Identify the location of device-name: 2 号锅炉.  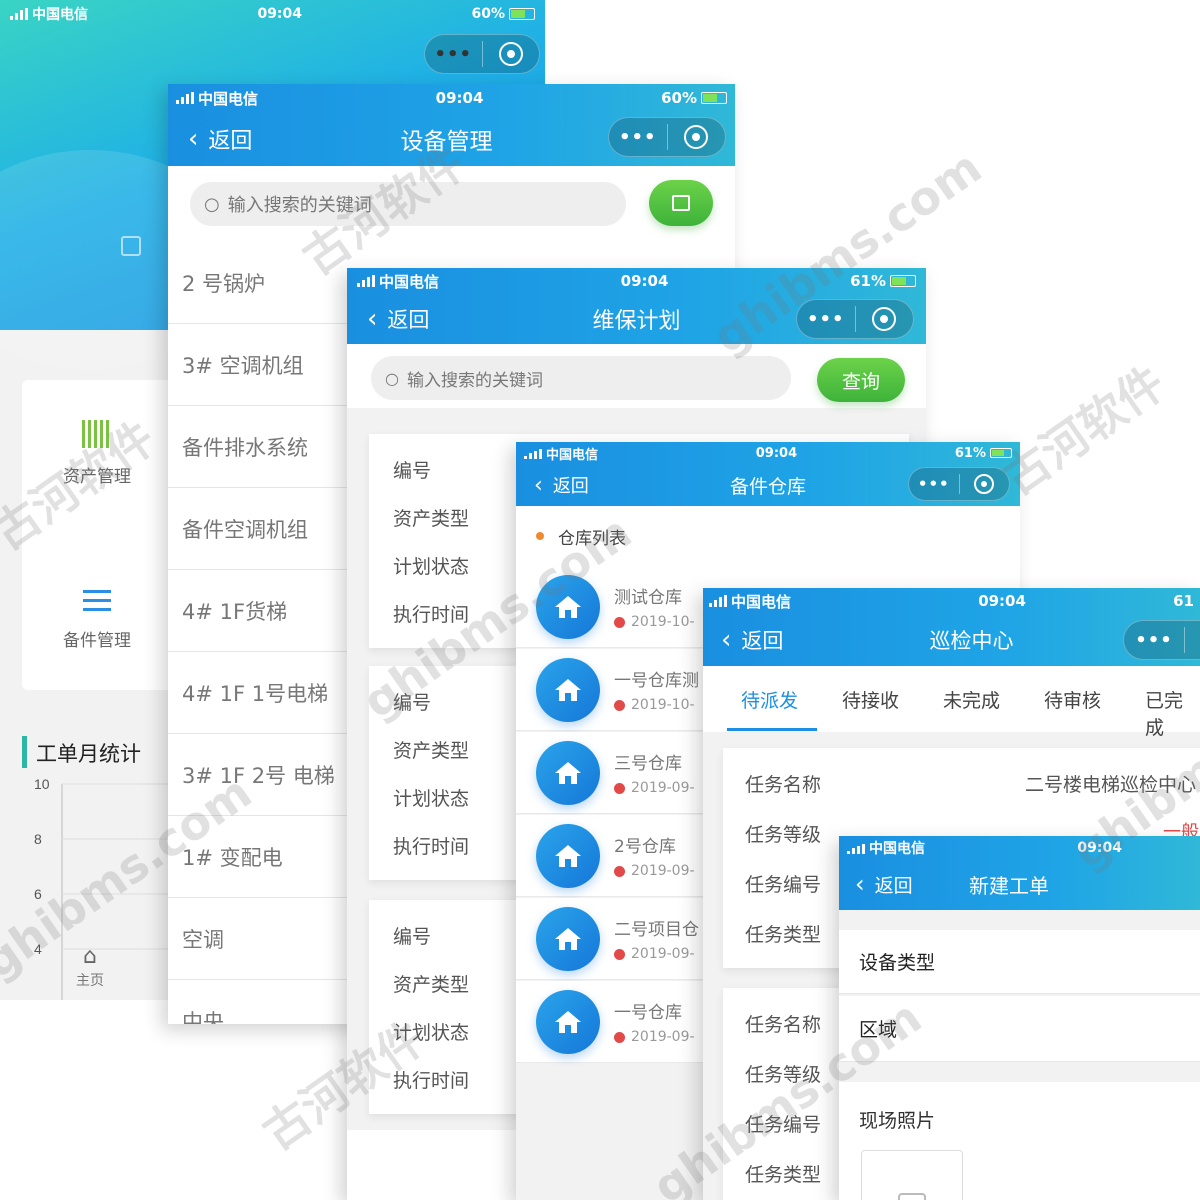
(224, 283).